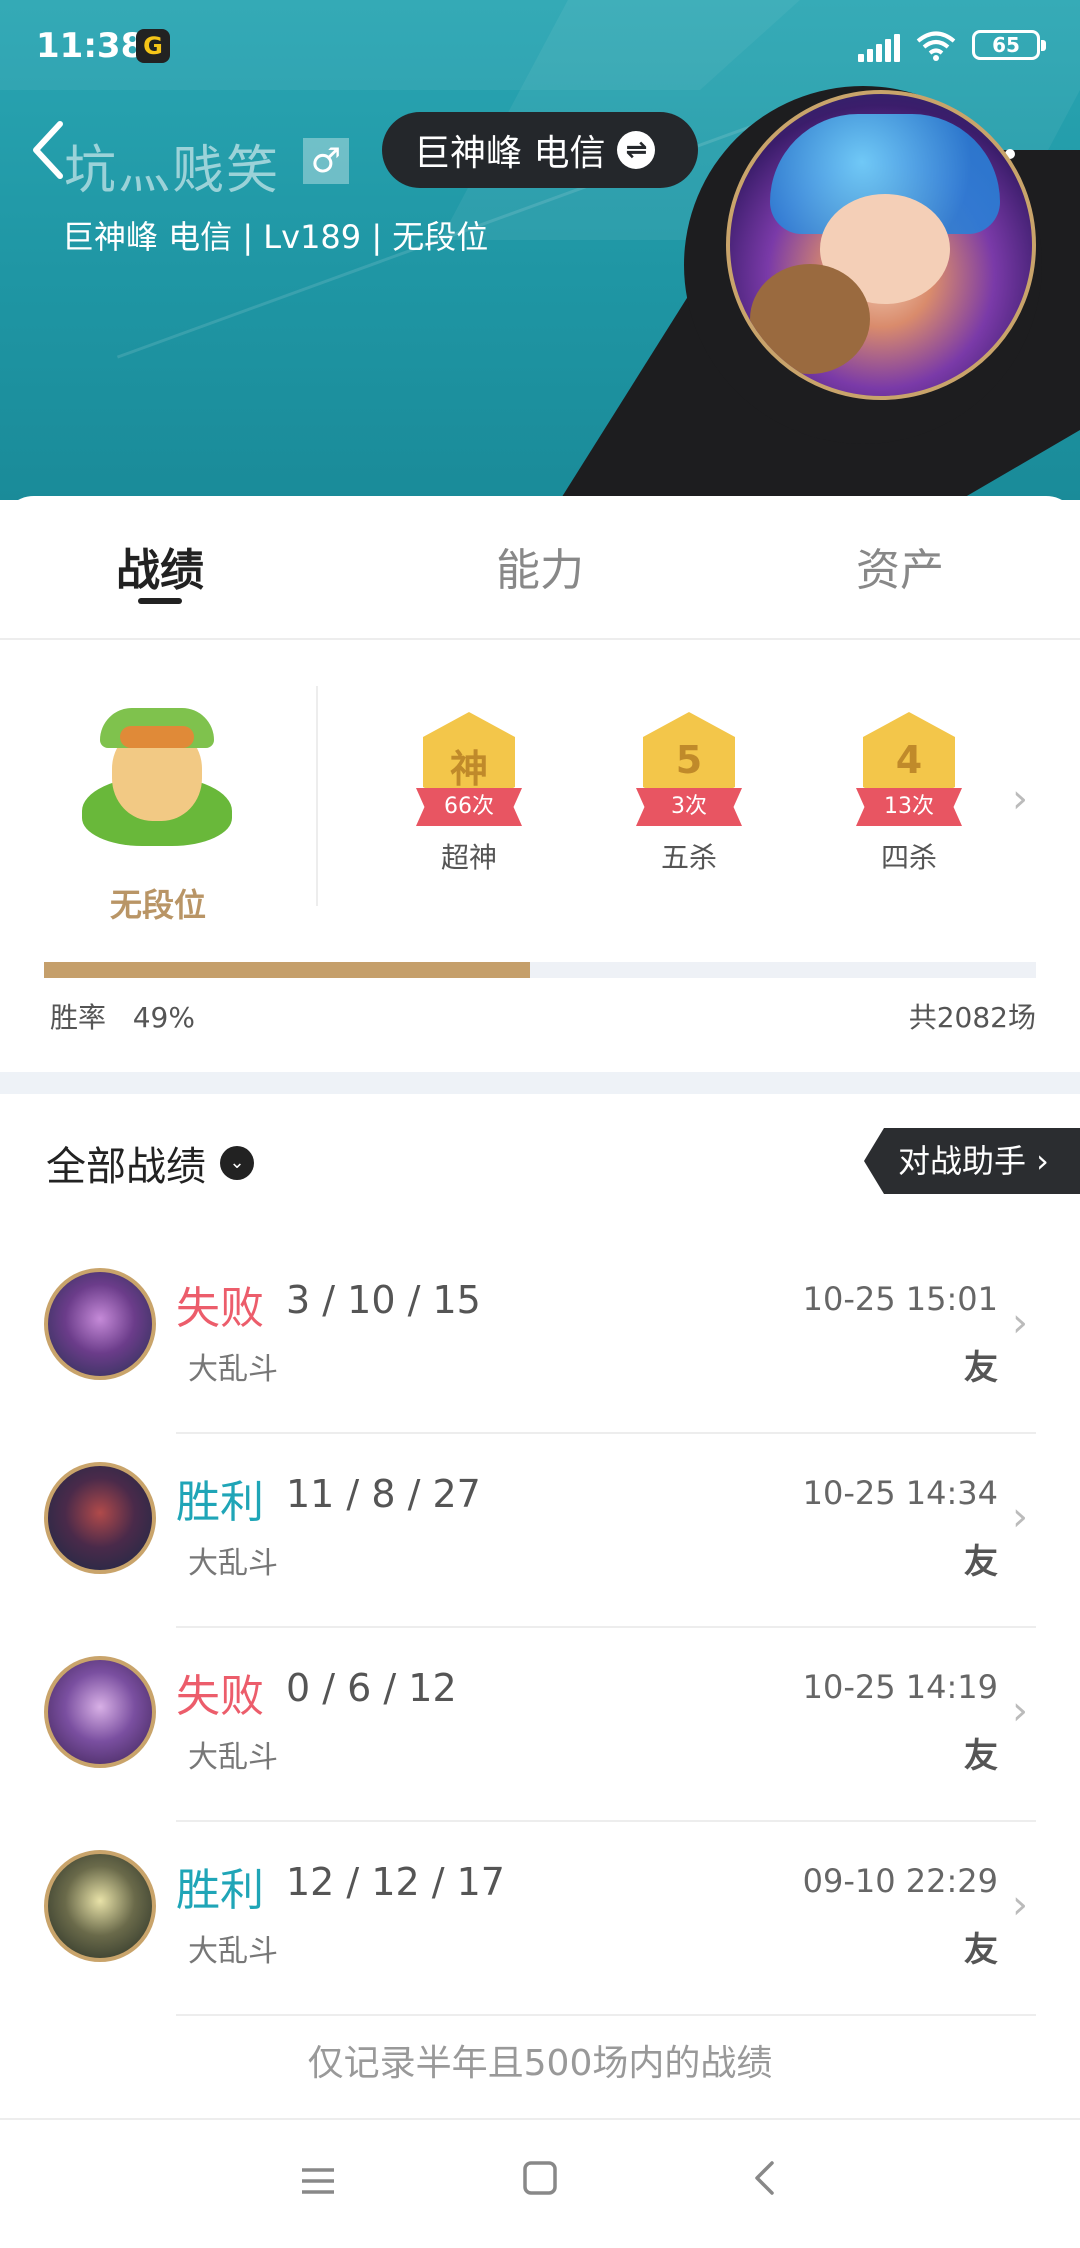 Image resolution: width=1080 pixels, height=2248 pixels. I want to click on match-kda: 12 / 12 / 17, so click(395, 1882).